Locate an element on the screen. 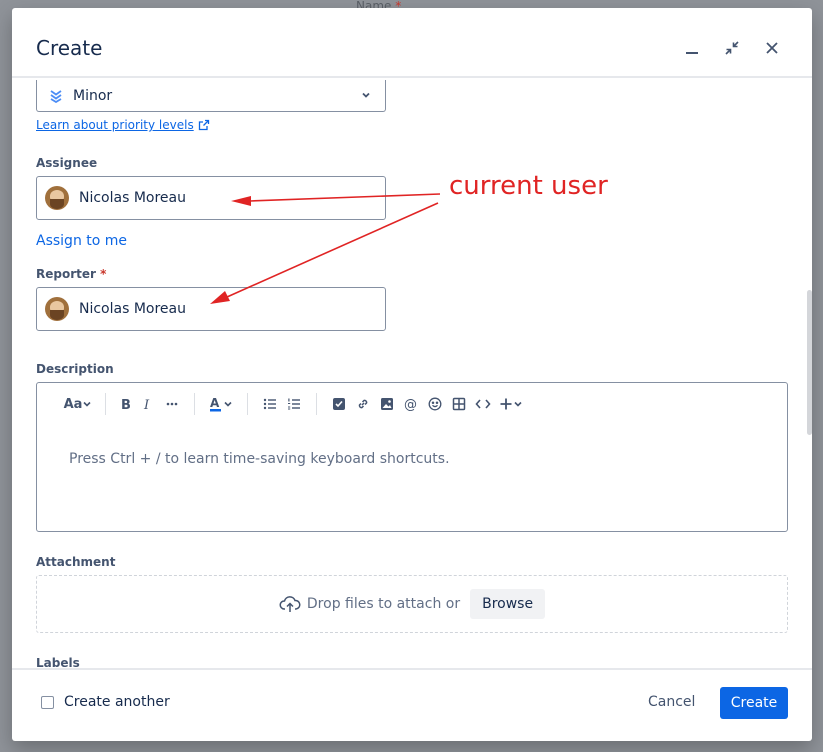 The height and width of the screenshot is (752, 823). priority-value: Minor is located at coordinates (93, 95).